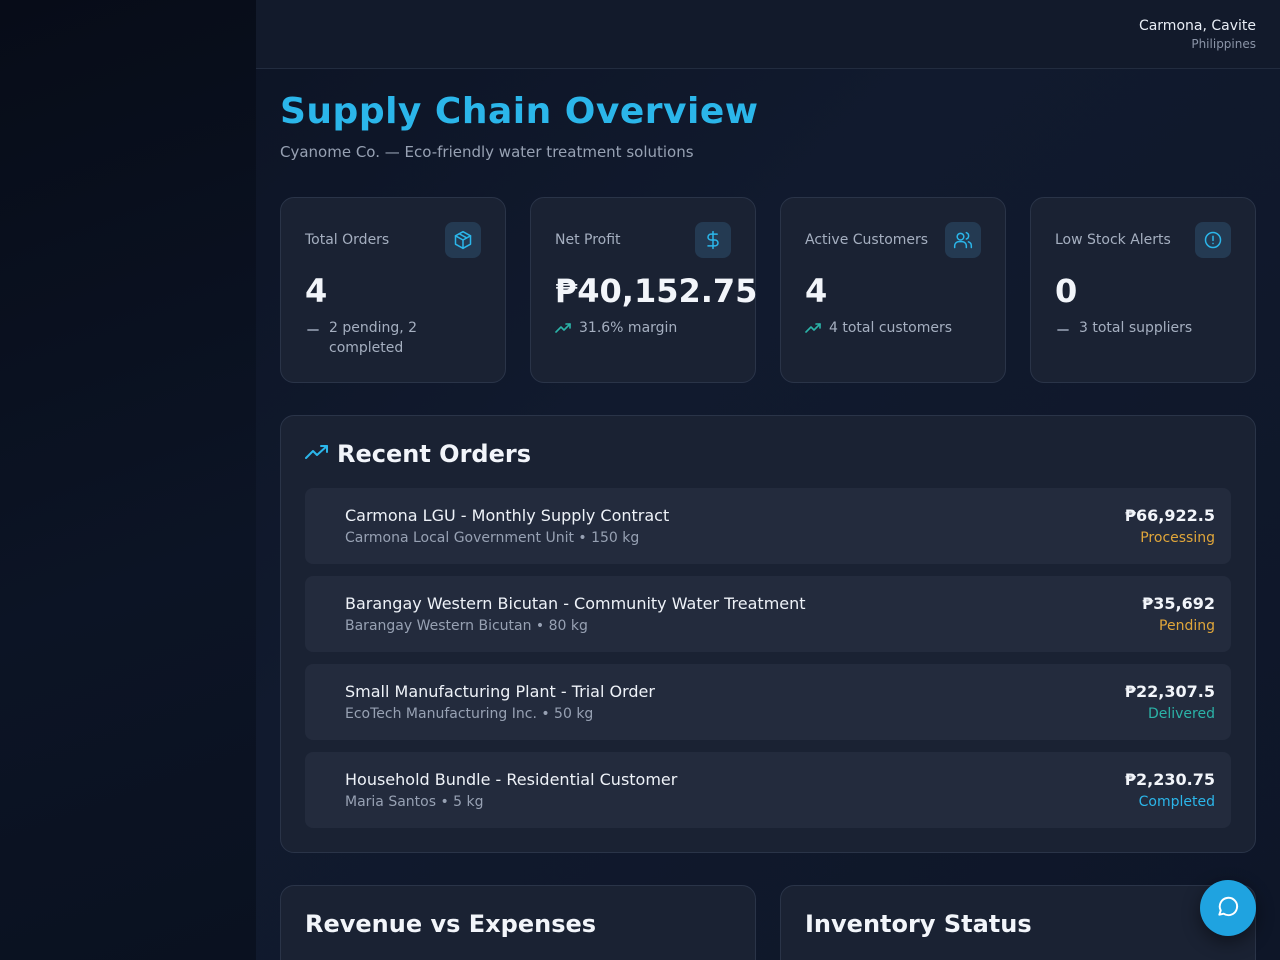  I want to click on location-country: Philippines, so click(1223, 44).